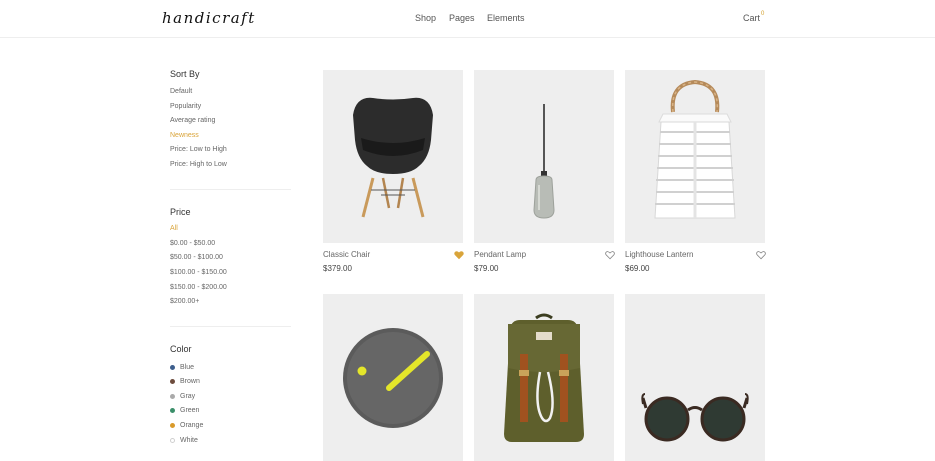 This screenshot has width=935, height=461. I want to click on price-filter-title: Price, so click(180, 212).